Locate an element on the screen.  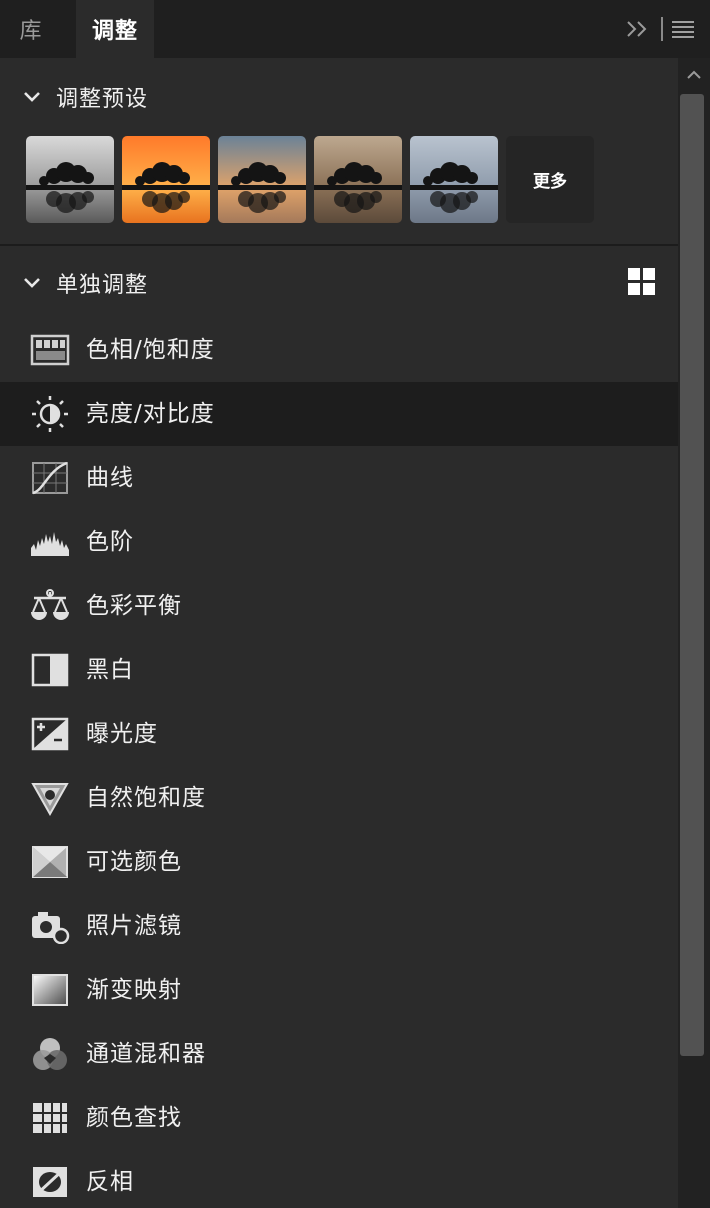
adjustment-item-gradient-map: 渐变映射 is located at coordinates (339, 990).